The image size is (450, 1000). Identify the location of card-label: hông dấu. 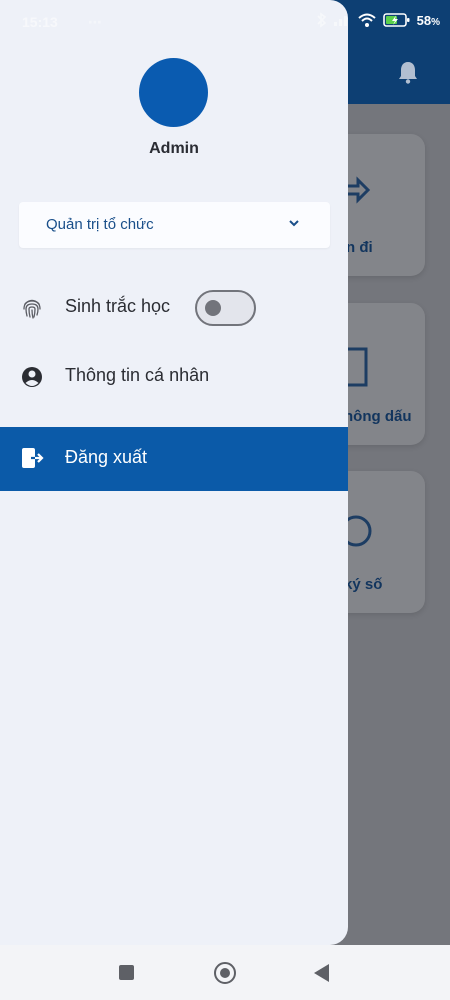
(378, 416).